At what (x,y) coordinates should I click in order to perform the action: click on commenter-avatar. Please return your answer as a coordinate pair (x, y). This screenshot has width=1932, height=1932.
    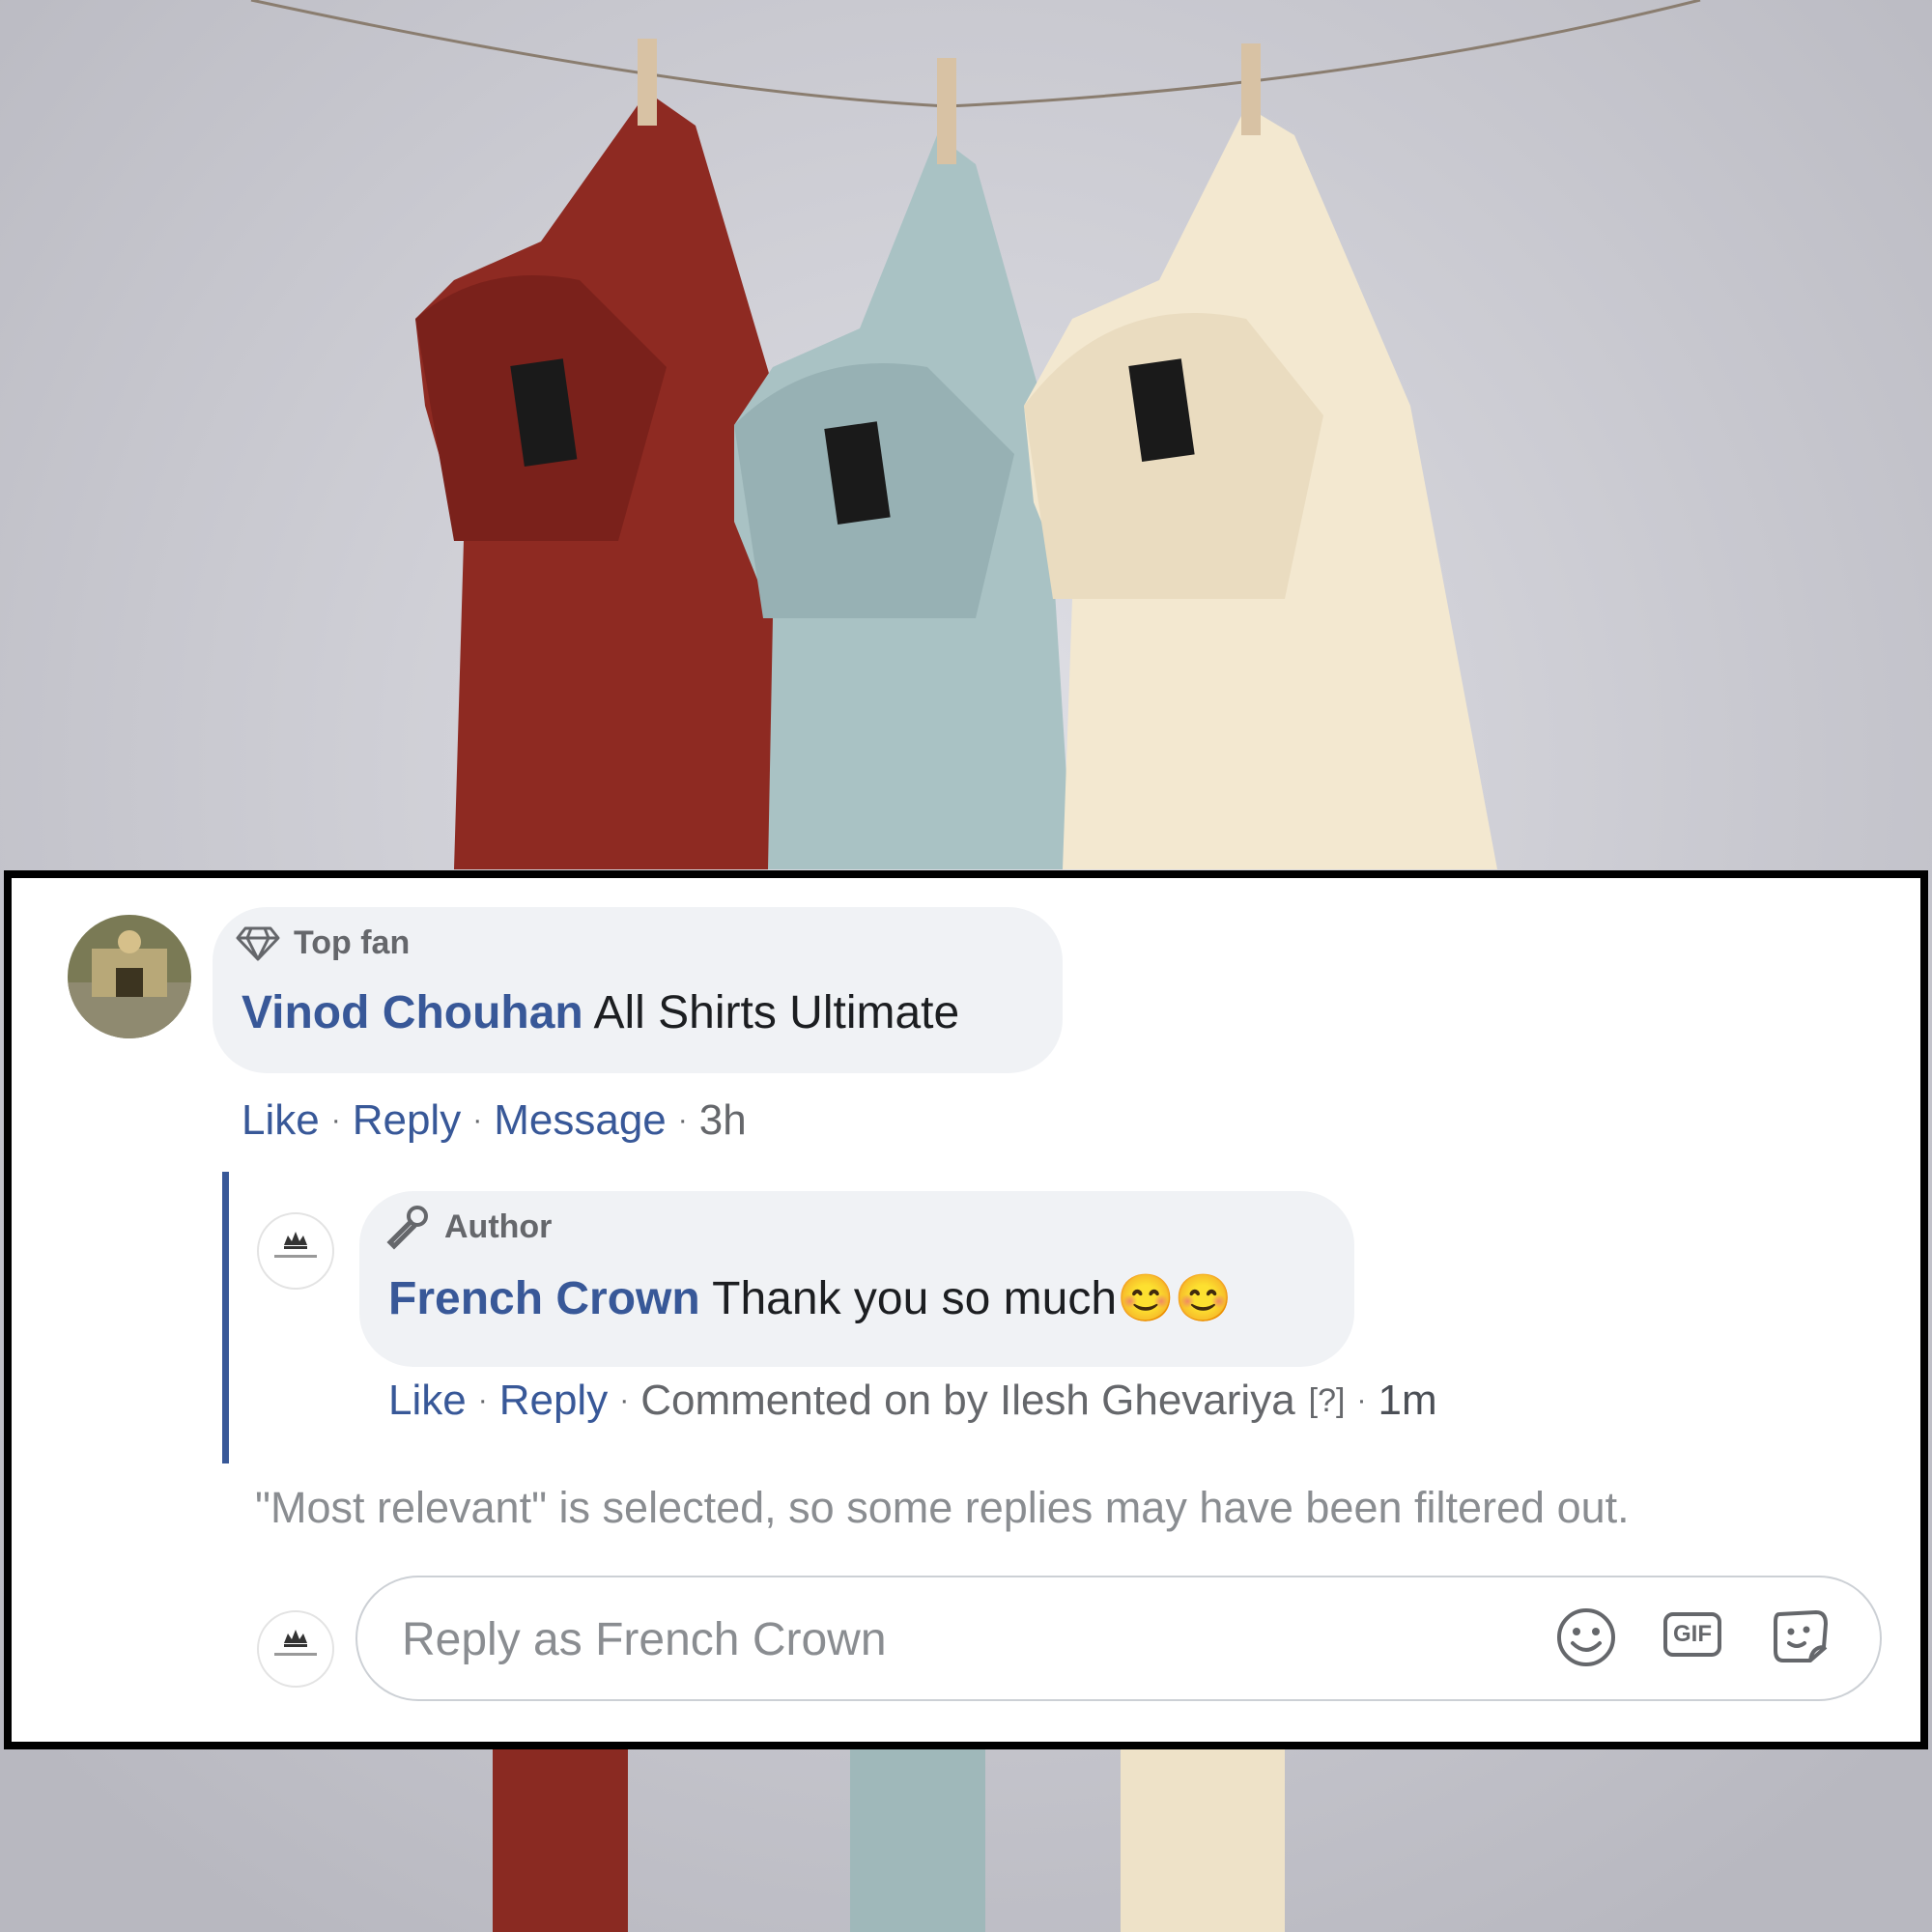
    Looking at the image, I should click on (129, 976).